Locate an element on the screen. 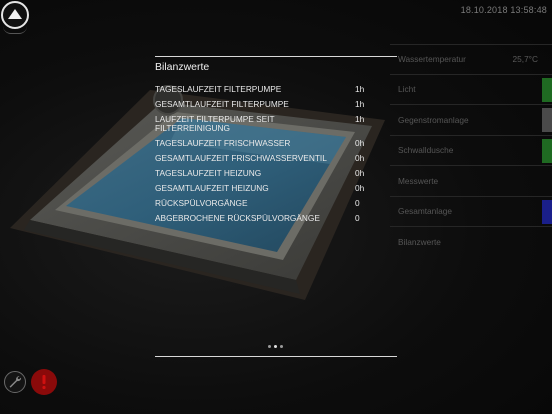 The height and width of the screenshot is (414, 552). sidebar-item-licht: Licht is located at coordinates (471, 90).